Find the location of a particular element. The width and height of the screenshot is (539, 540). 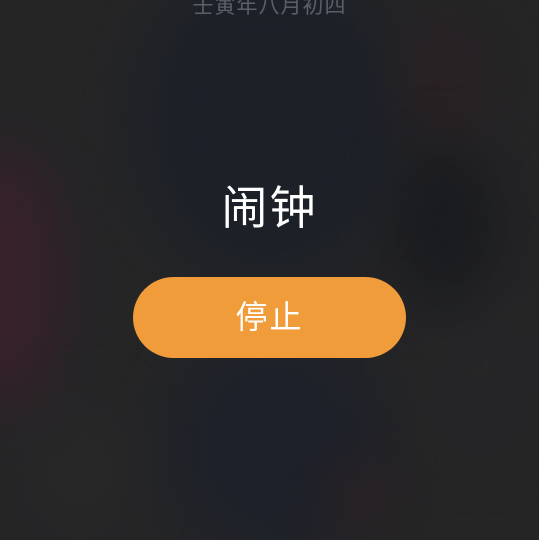

stop-button: 停止 is located at coordinates (269, 317).